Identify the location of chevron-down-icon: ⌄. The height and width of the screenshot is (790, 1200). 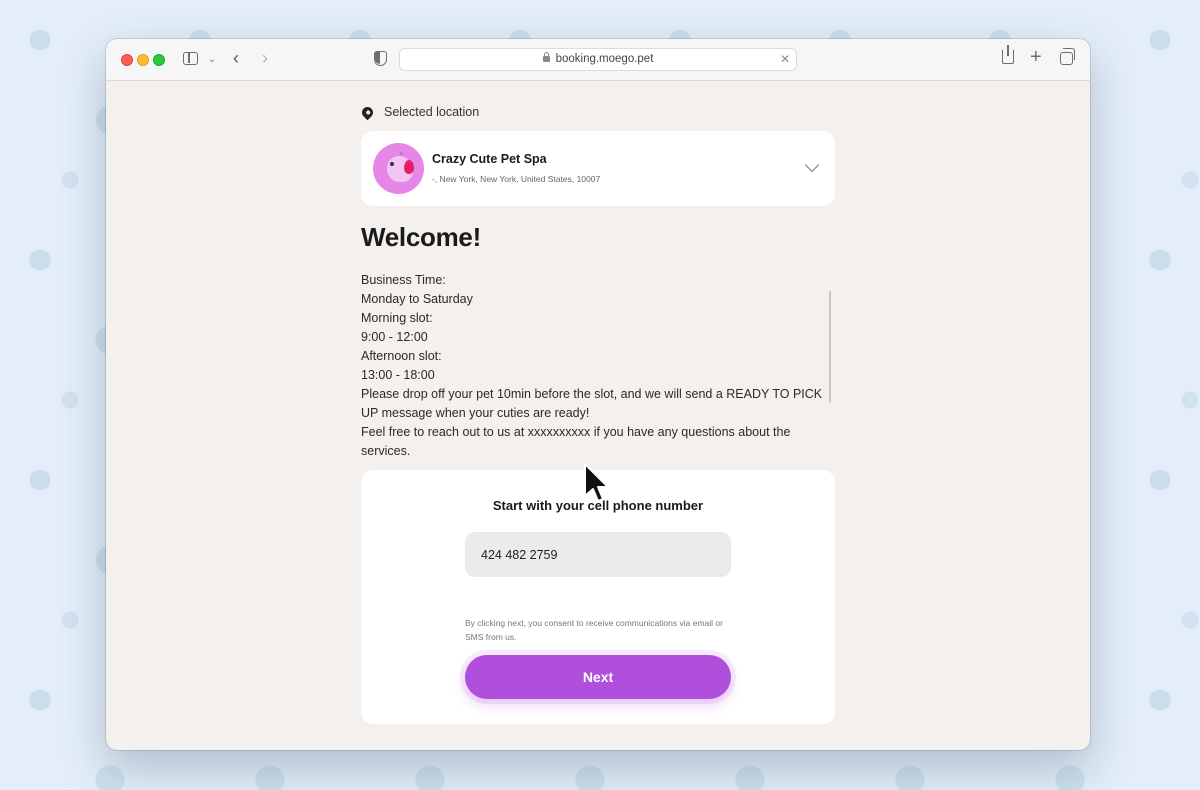
(212, 60).